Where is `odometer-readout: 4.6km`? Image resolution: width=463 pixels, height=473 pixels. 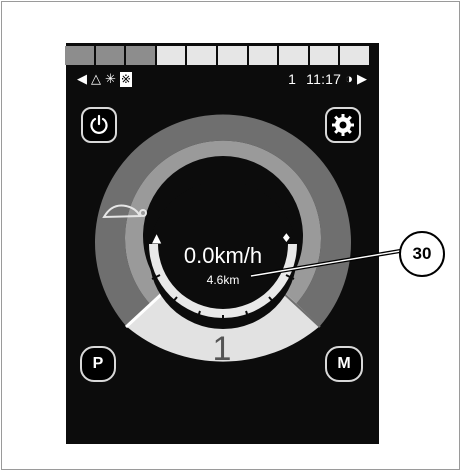 odometer-readout: 4.6km is located at coordinates (223, 280).